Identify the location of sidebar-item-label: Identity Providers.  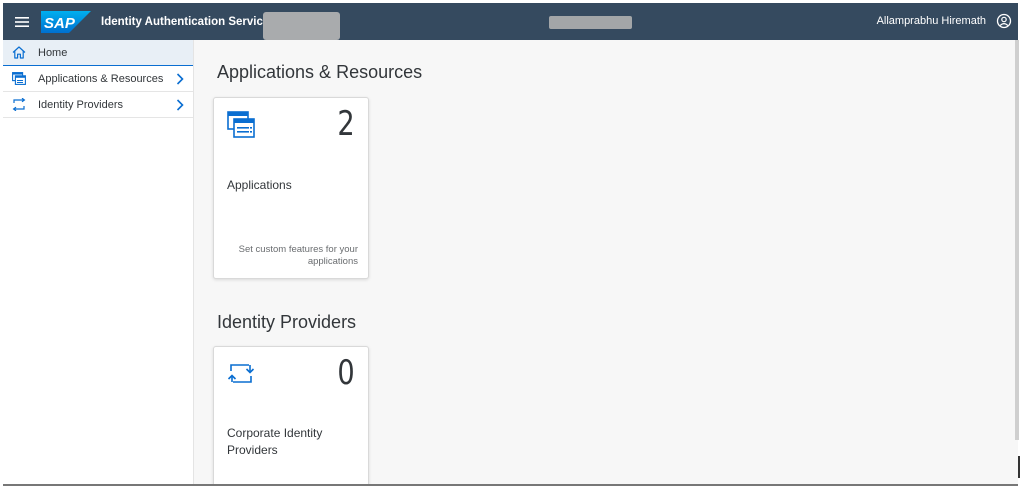
(80, 104).